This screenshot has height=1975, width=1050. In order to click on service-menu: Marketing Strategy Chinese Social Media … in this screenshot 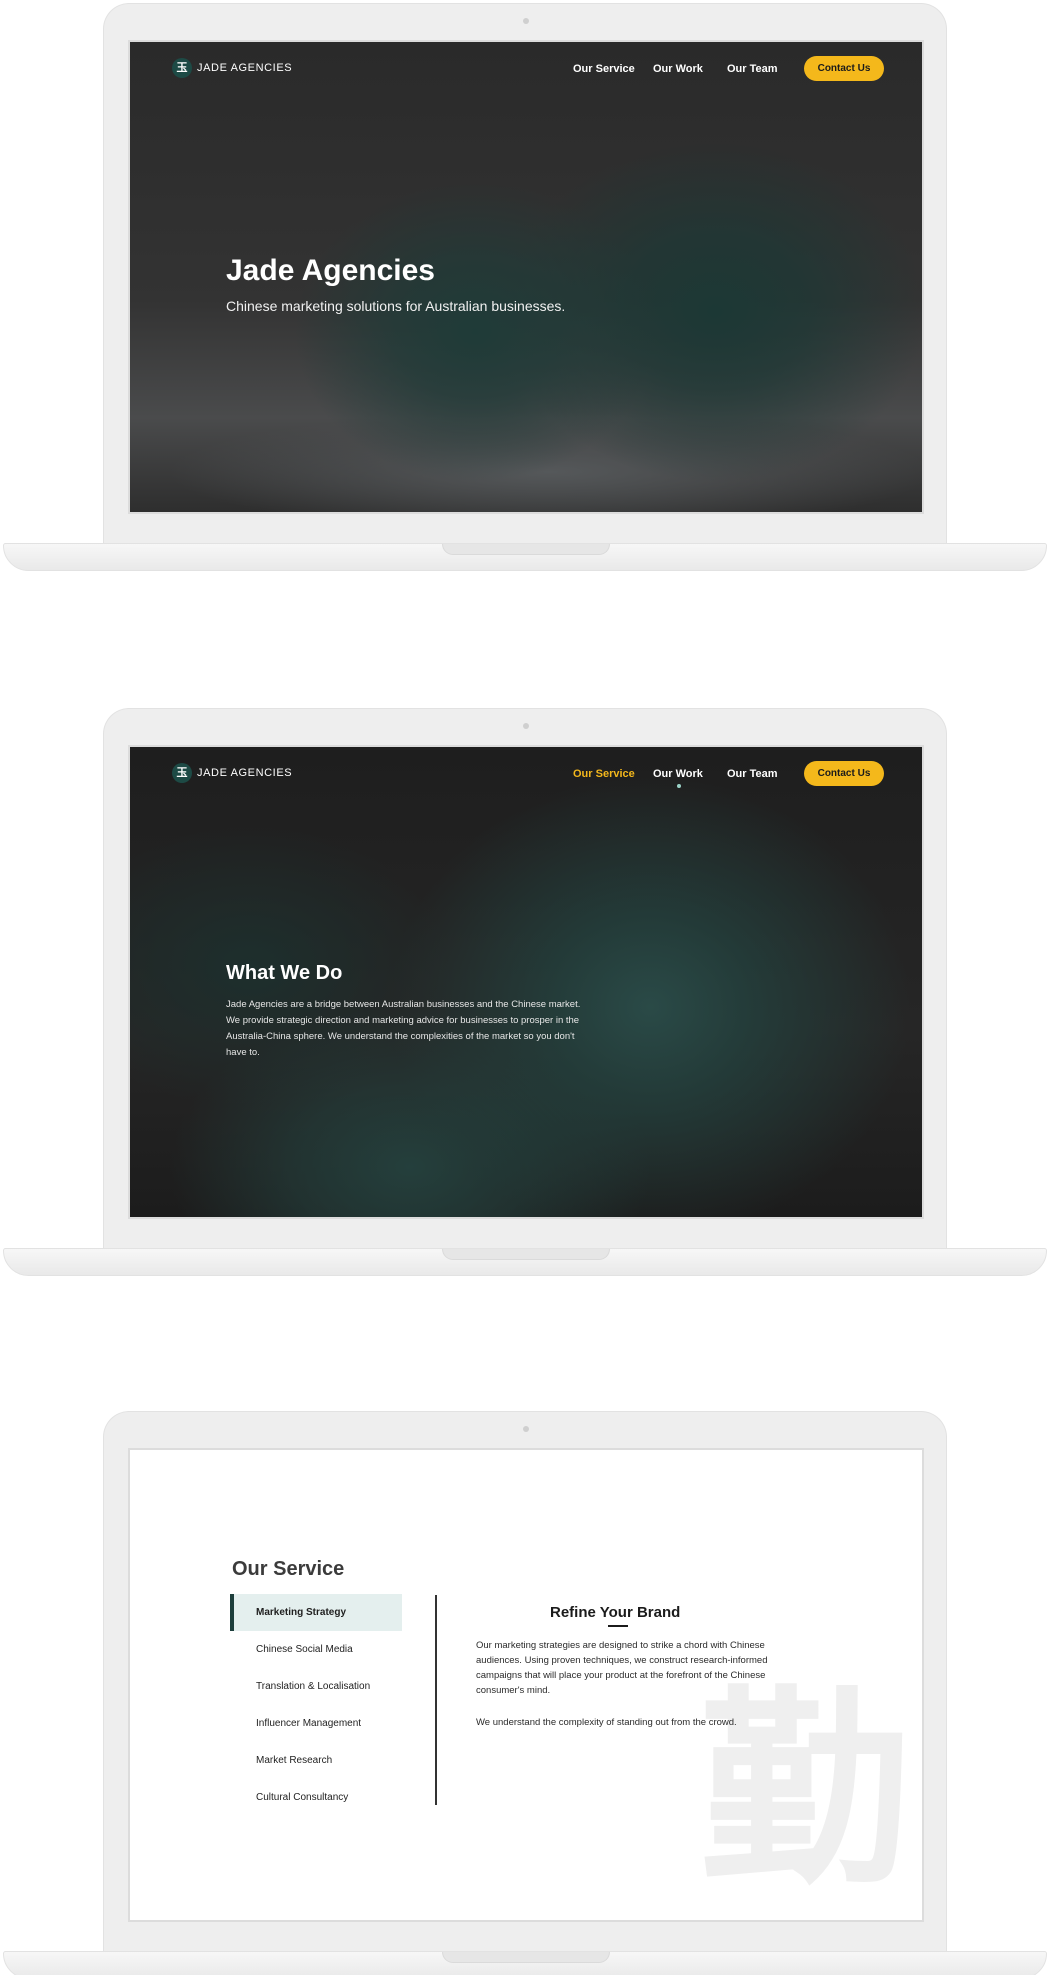, I will do `click(316, 1705)`.